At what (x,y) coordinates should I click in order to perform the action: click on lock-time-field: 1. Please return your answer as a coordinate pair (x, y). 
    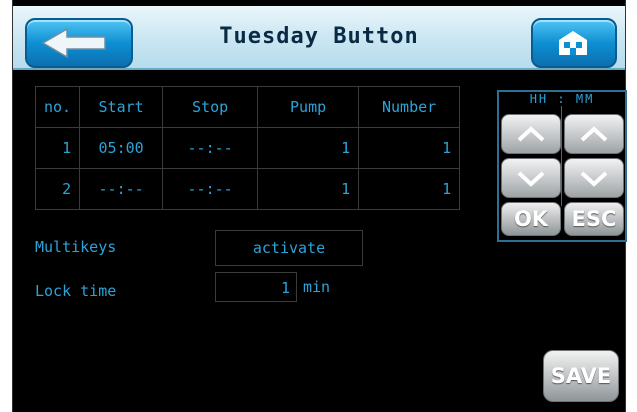
    Looking at the image, I should click on (256, 287).